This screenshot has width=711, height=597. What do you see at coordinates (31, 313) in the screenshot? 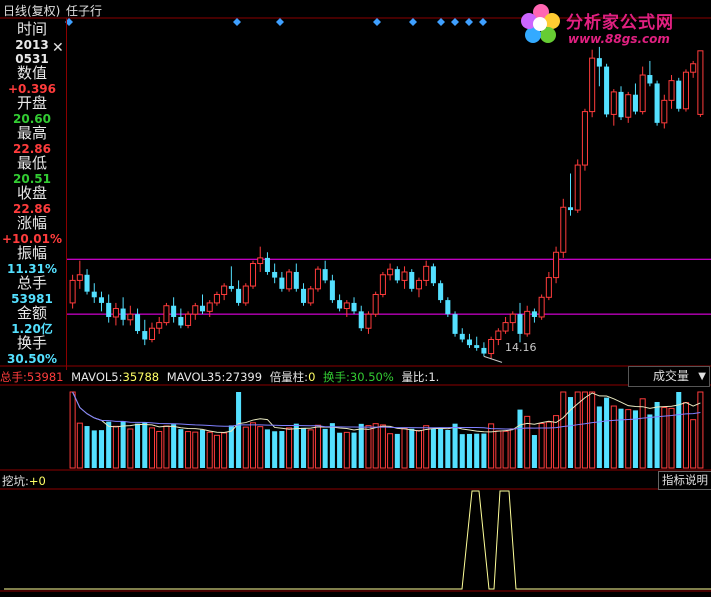
I see `info-label: 金额` at bounding box center [31, 313].